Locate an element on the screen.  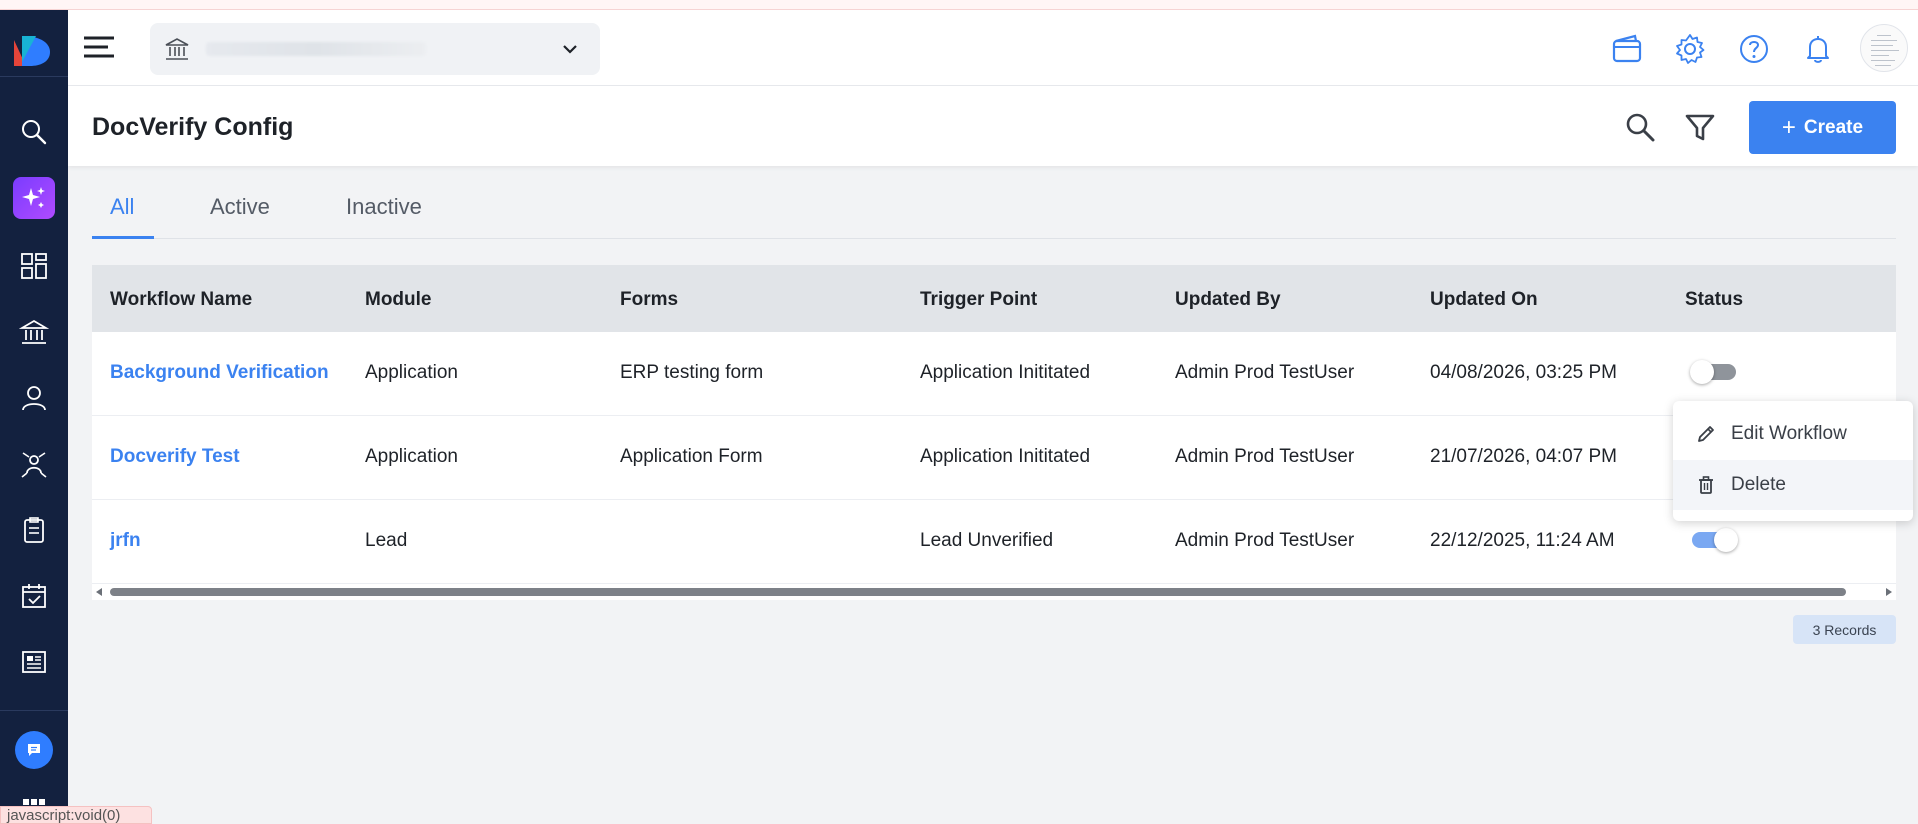
sidebar-item-network is located at coordinates (34, 464).